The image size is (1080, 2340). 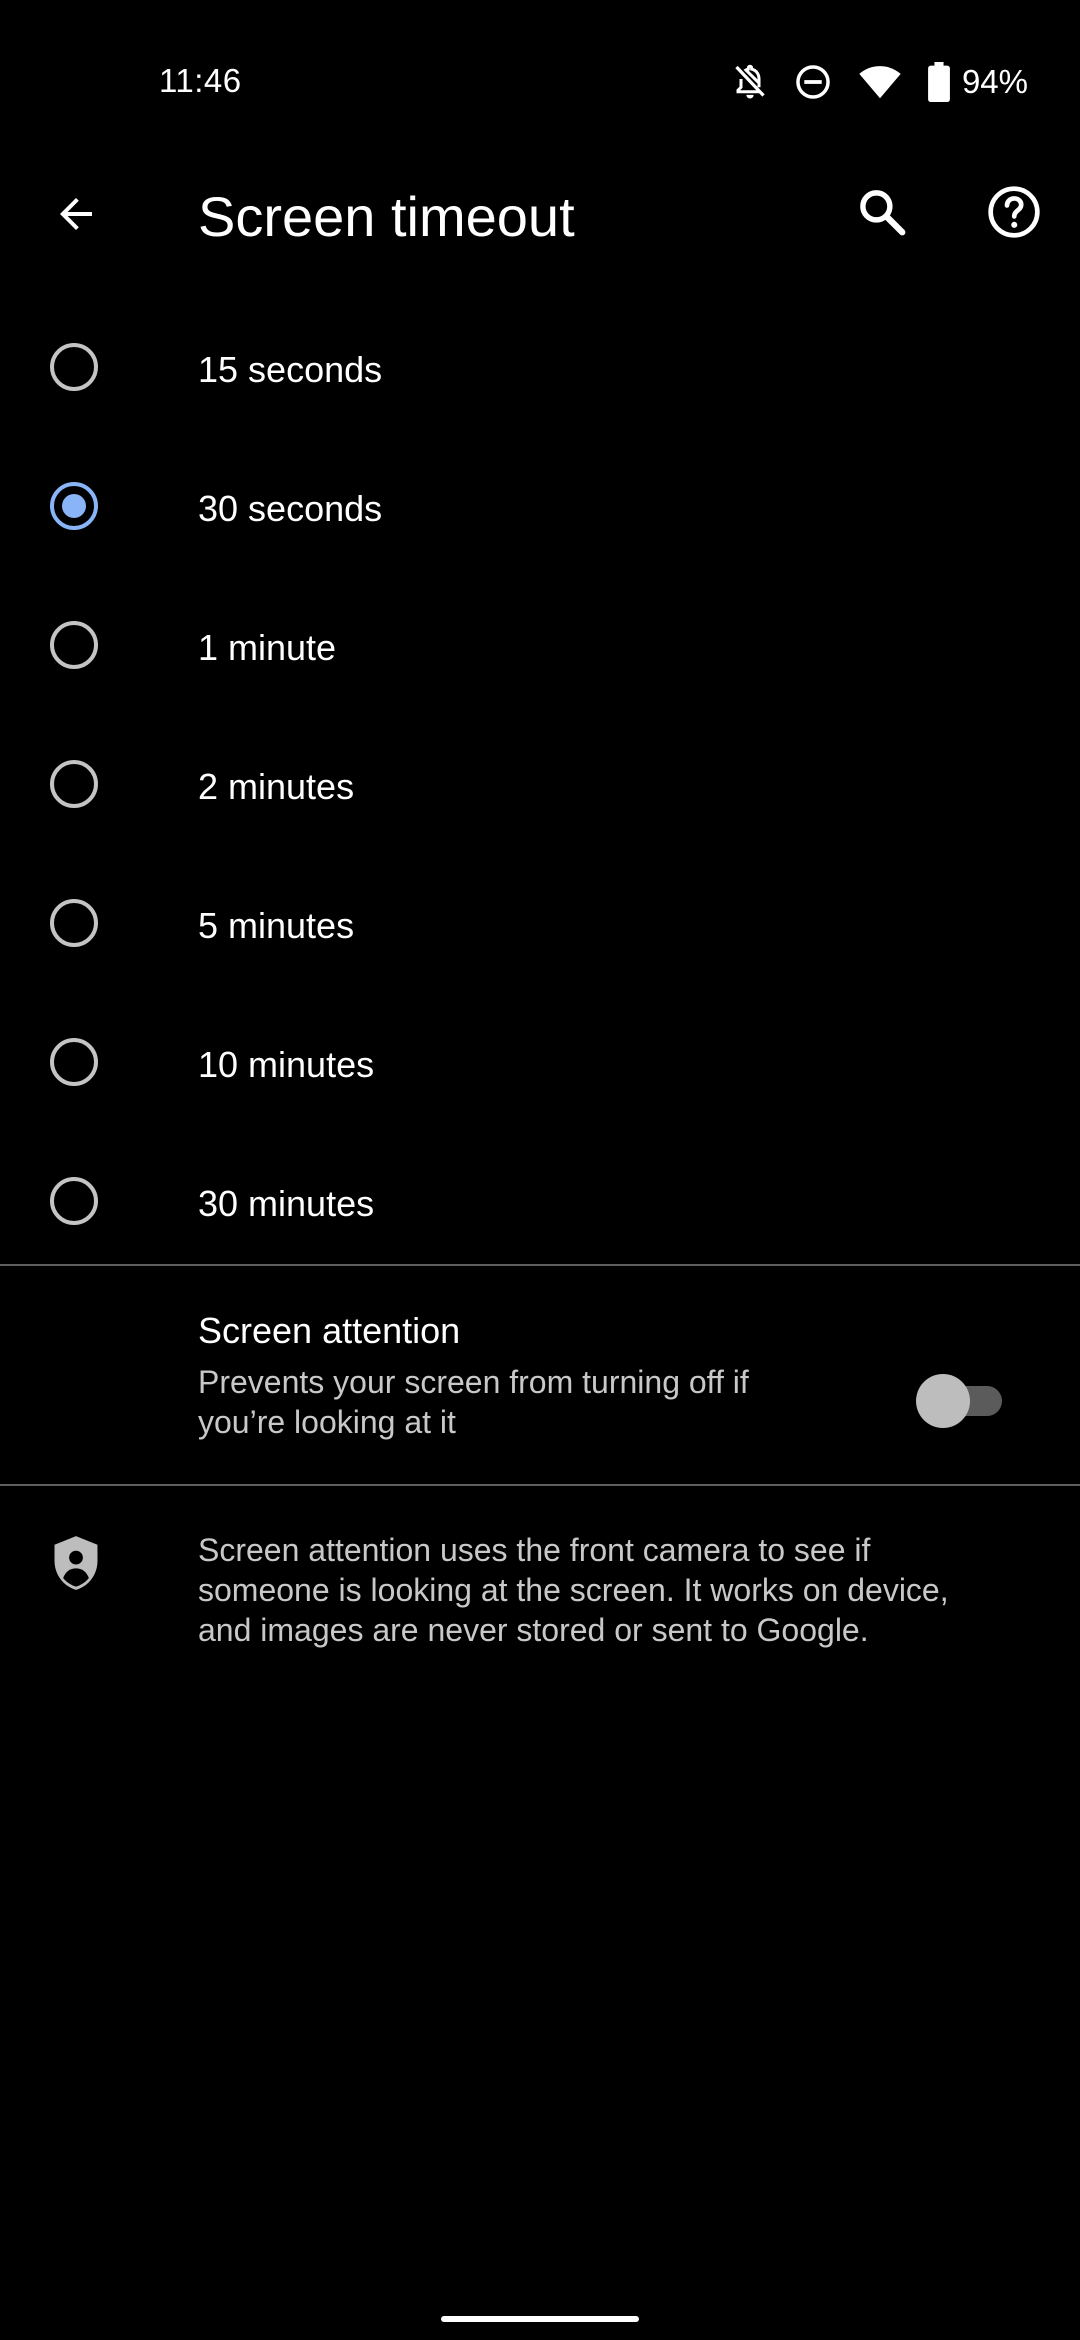 I want to click on timeout-option-label: 15 seconds, so click(x=290, y=369).